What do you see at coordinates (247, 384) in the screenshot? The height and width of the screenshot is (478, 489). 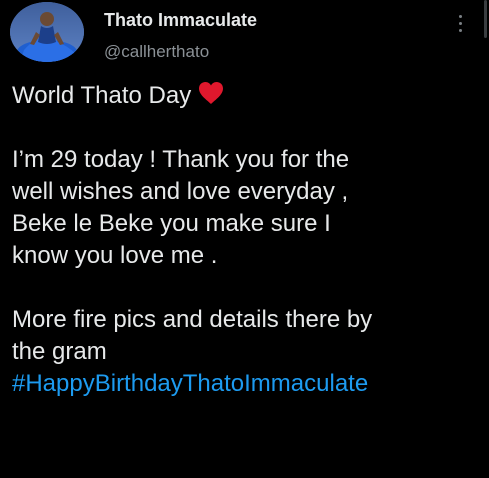 I see `hashtag-link: #HappyBirthdayThatoImmaculate` at bounding box center [247, 384].